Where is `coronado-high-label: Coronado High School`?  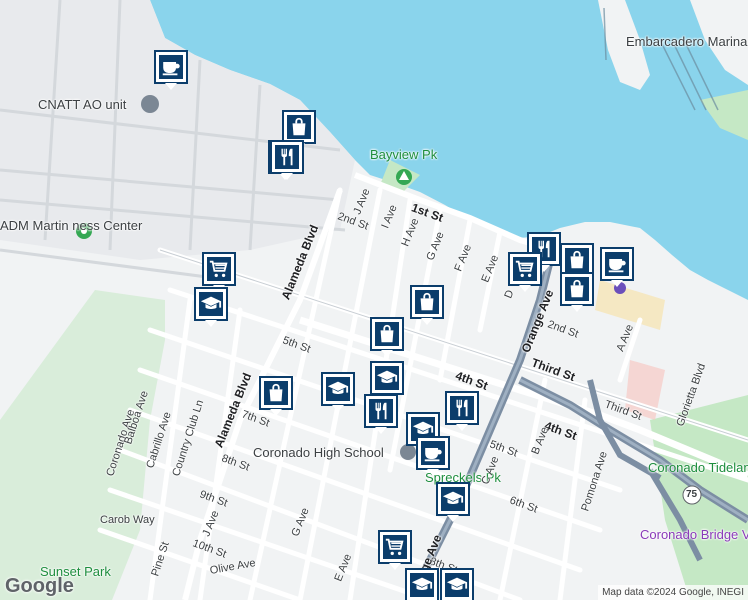 coronado-high-label: Coronado High School is located at coordinates (318, 452).